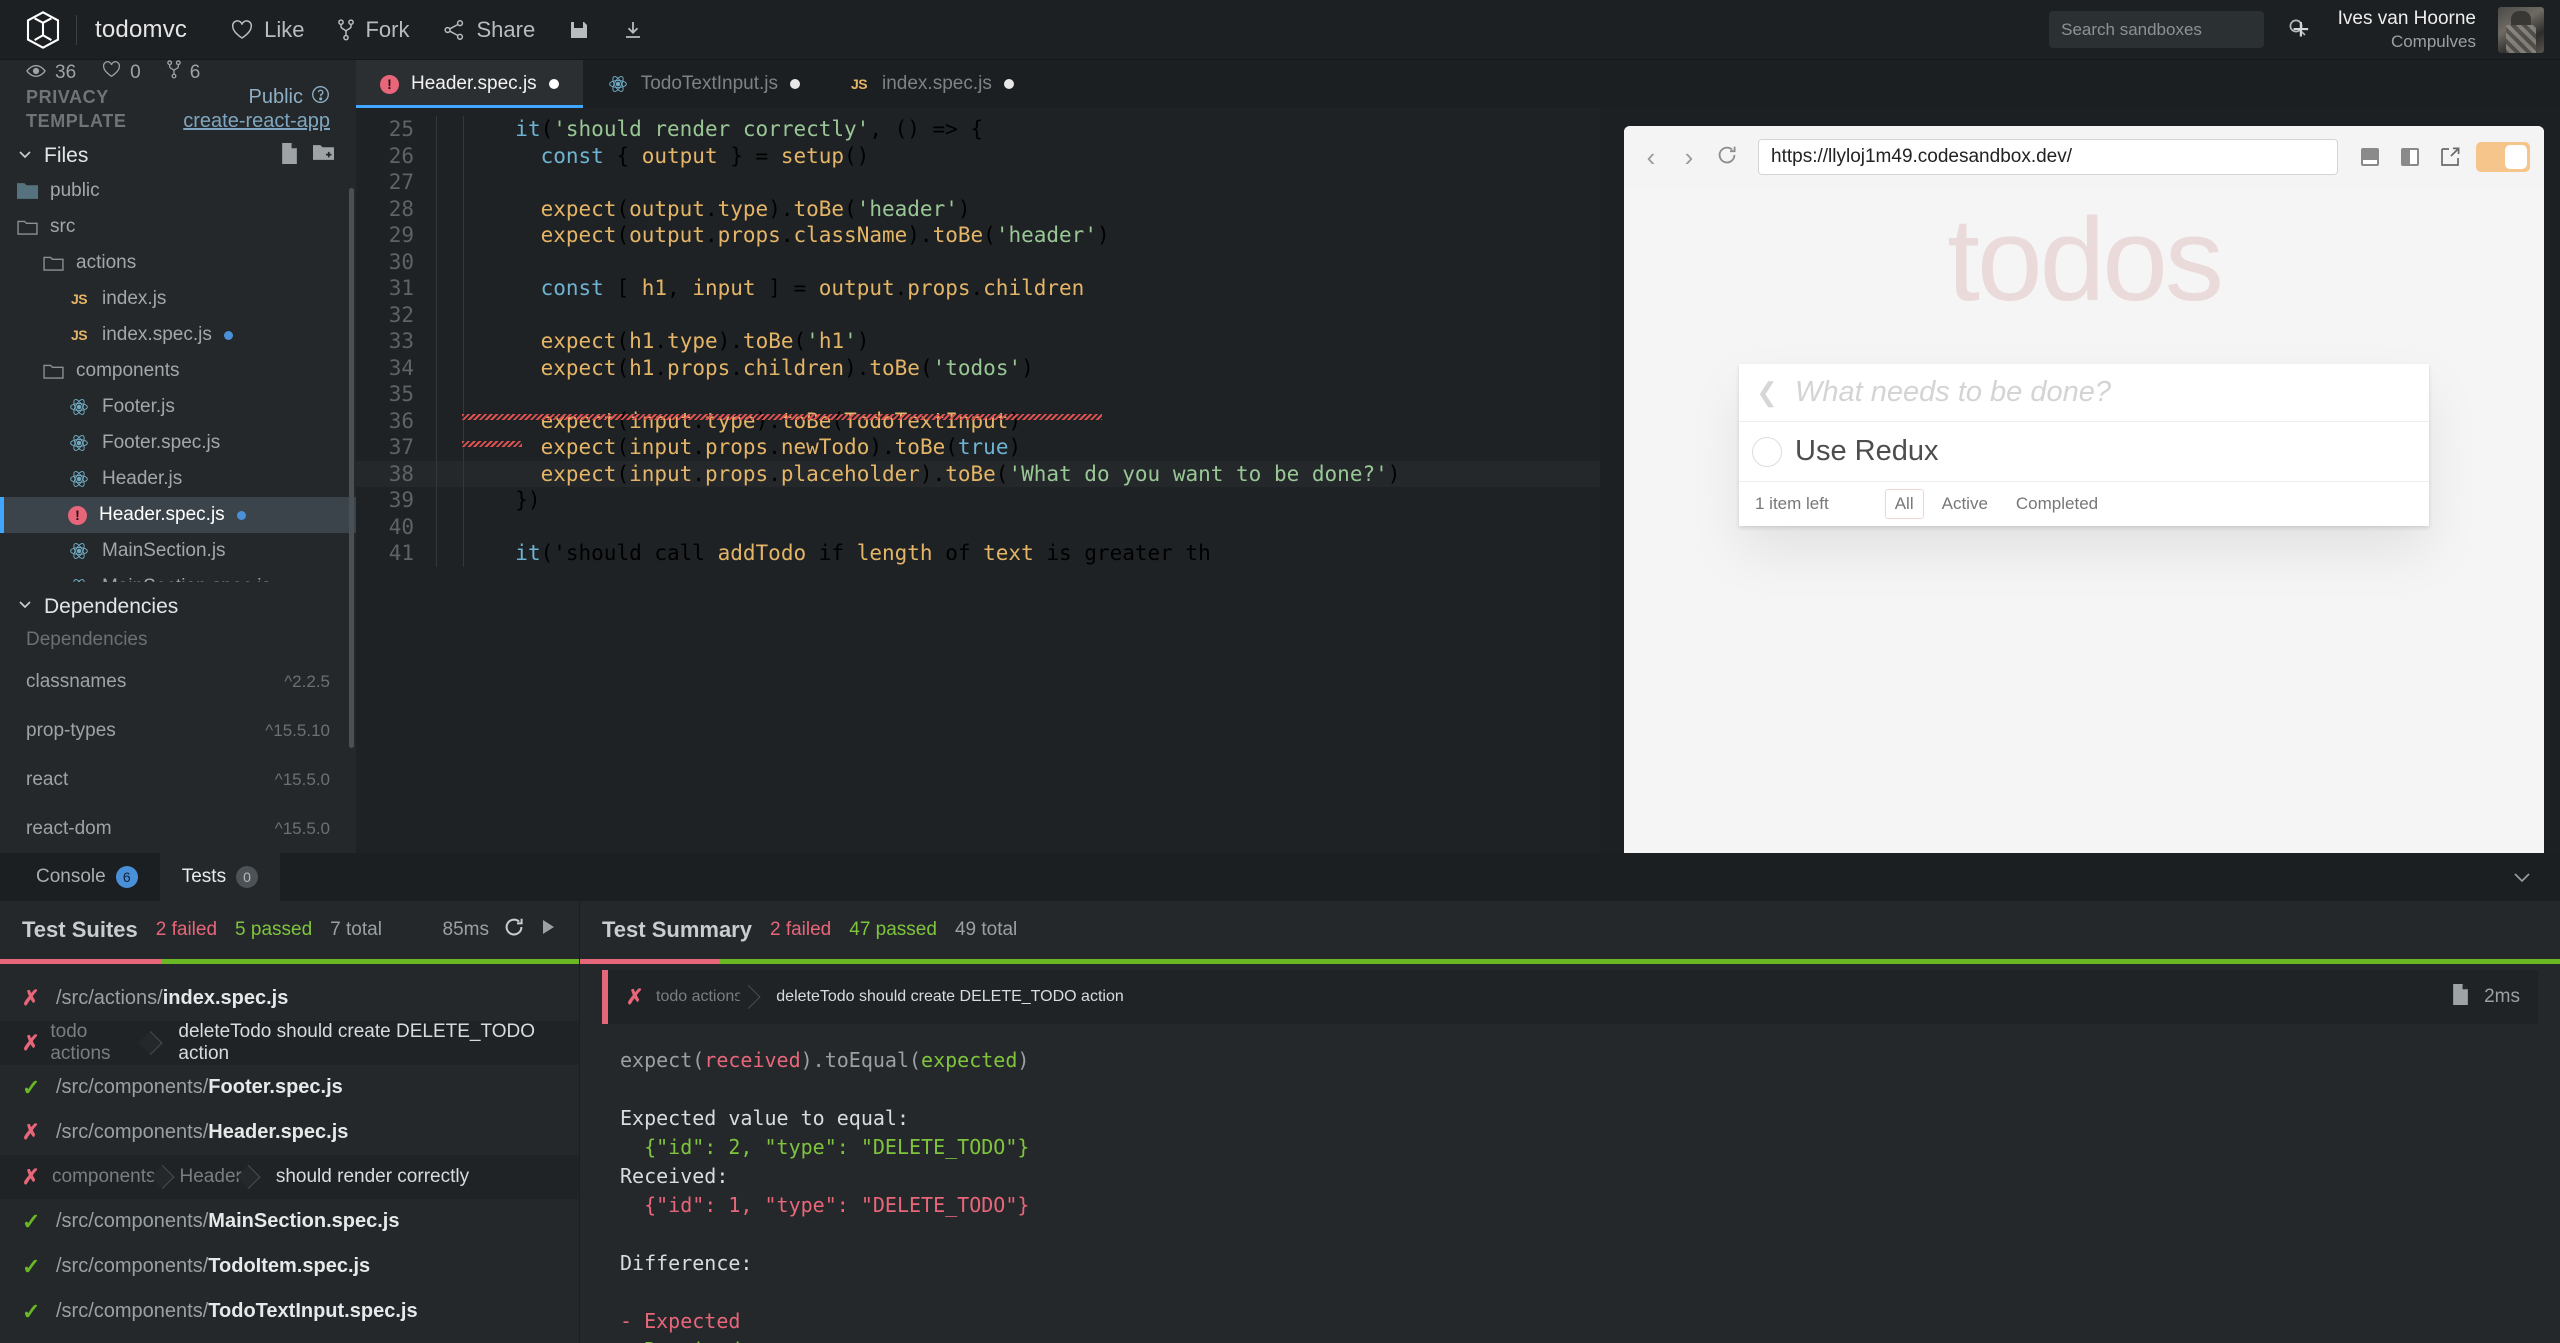 The image size is (2560, 1343). I want to click on tree-item-mainsection-js: MainSection.js, so click(178, 551).